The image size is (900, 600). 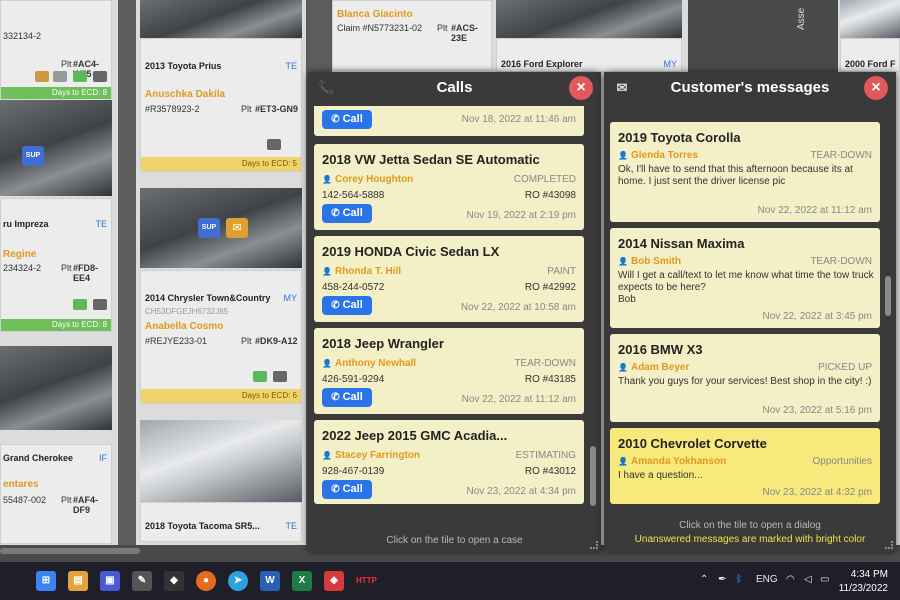 I want to click on word-icon: W, so click(x=270, y=581).